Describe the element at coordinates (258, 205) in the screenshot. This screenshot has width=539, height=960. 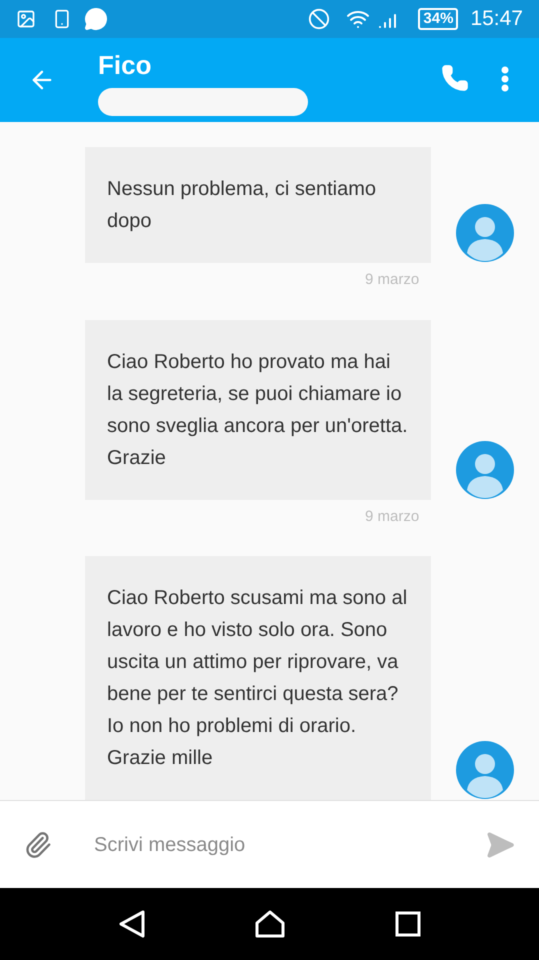
I see `message-bubble: Nessun problema, ci sentiamo dopo` at that location.